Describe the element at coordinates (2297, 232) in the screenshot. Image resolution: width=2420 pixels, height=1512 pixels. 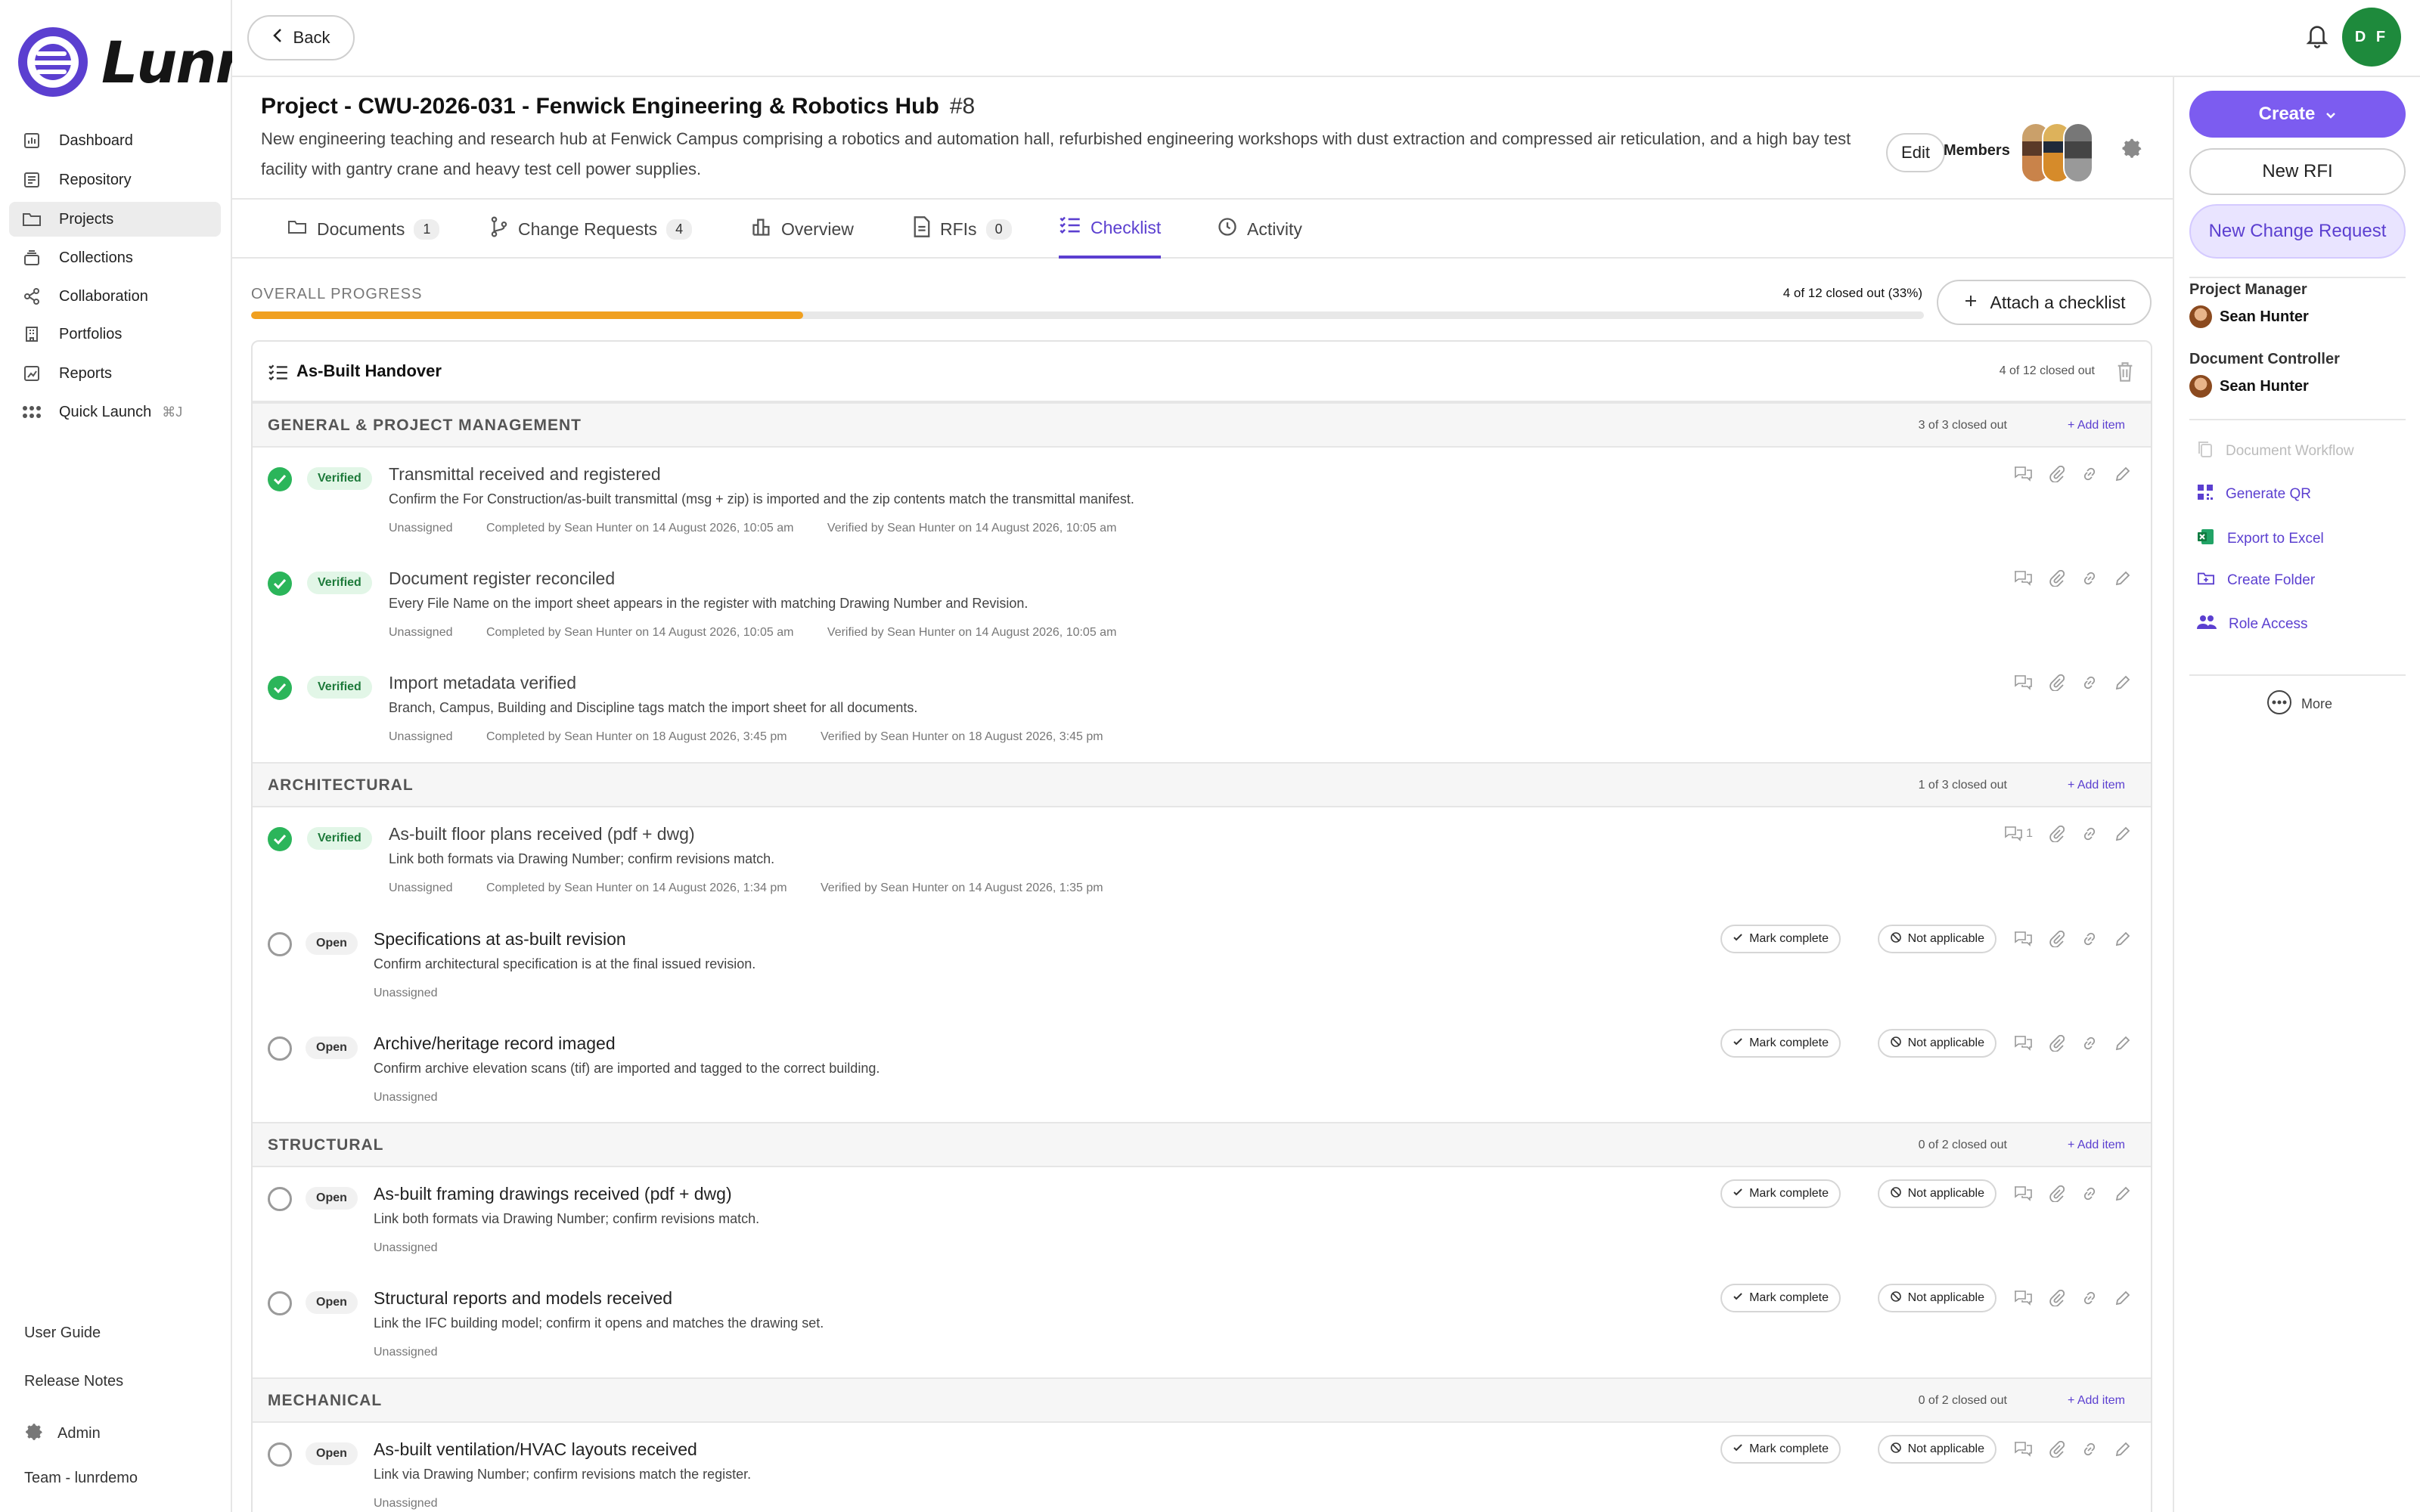
I see `new-change-request-button: New Change Request` at that location.